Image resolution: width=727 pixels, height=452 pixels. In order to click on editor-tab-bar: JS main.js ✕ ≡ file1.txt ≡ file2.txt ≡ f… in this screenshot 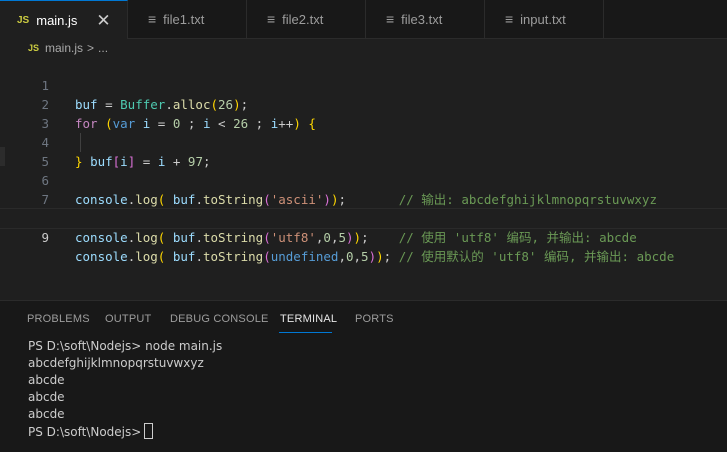, I will do `click(363, 19)`.